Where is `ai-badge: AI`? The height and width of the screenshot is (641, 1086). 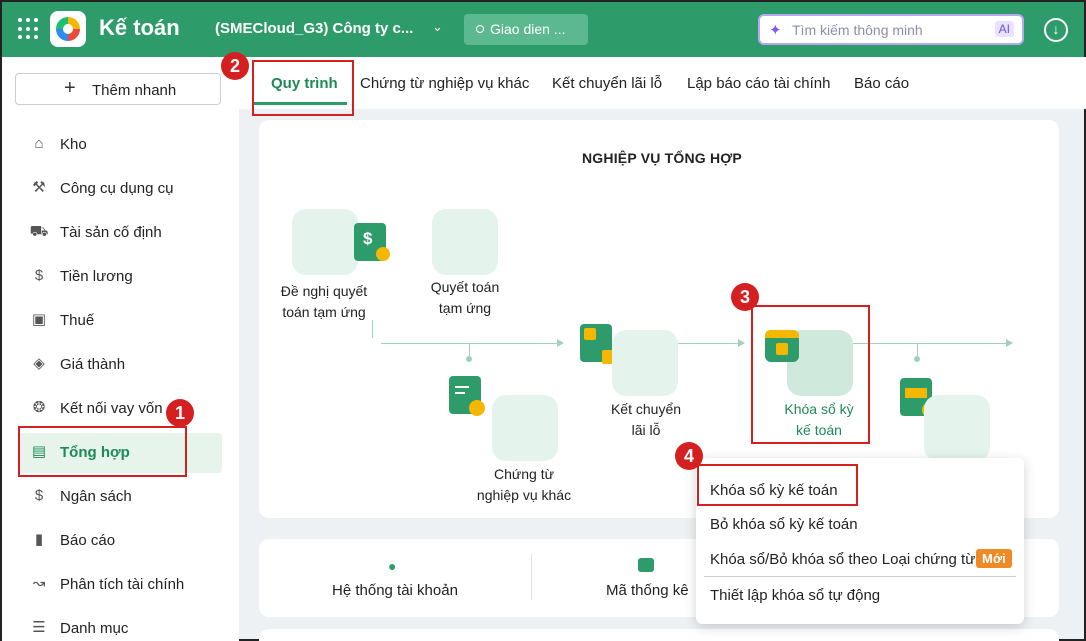 ai-badge: AI is located at coordinates (1004, 29).